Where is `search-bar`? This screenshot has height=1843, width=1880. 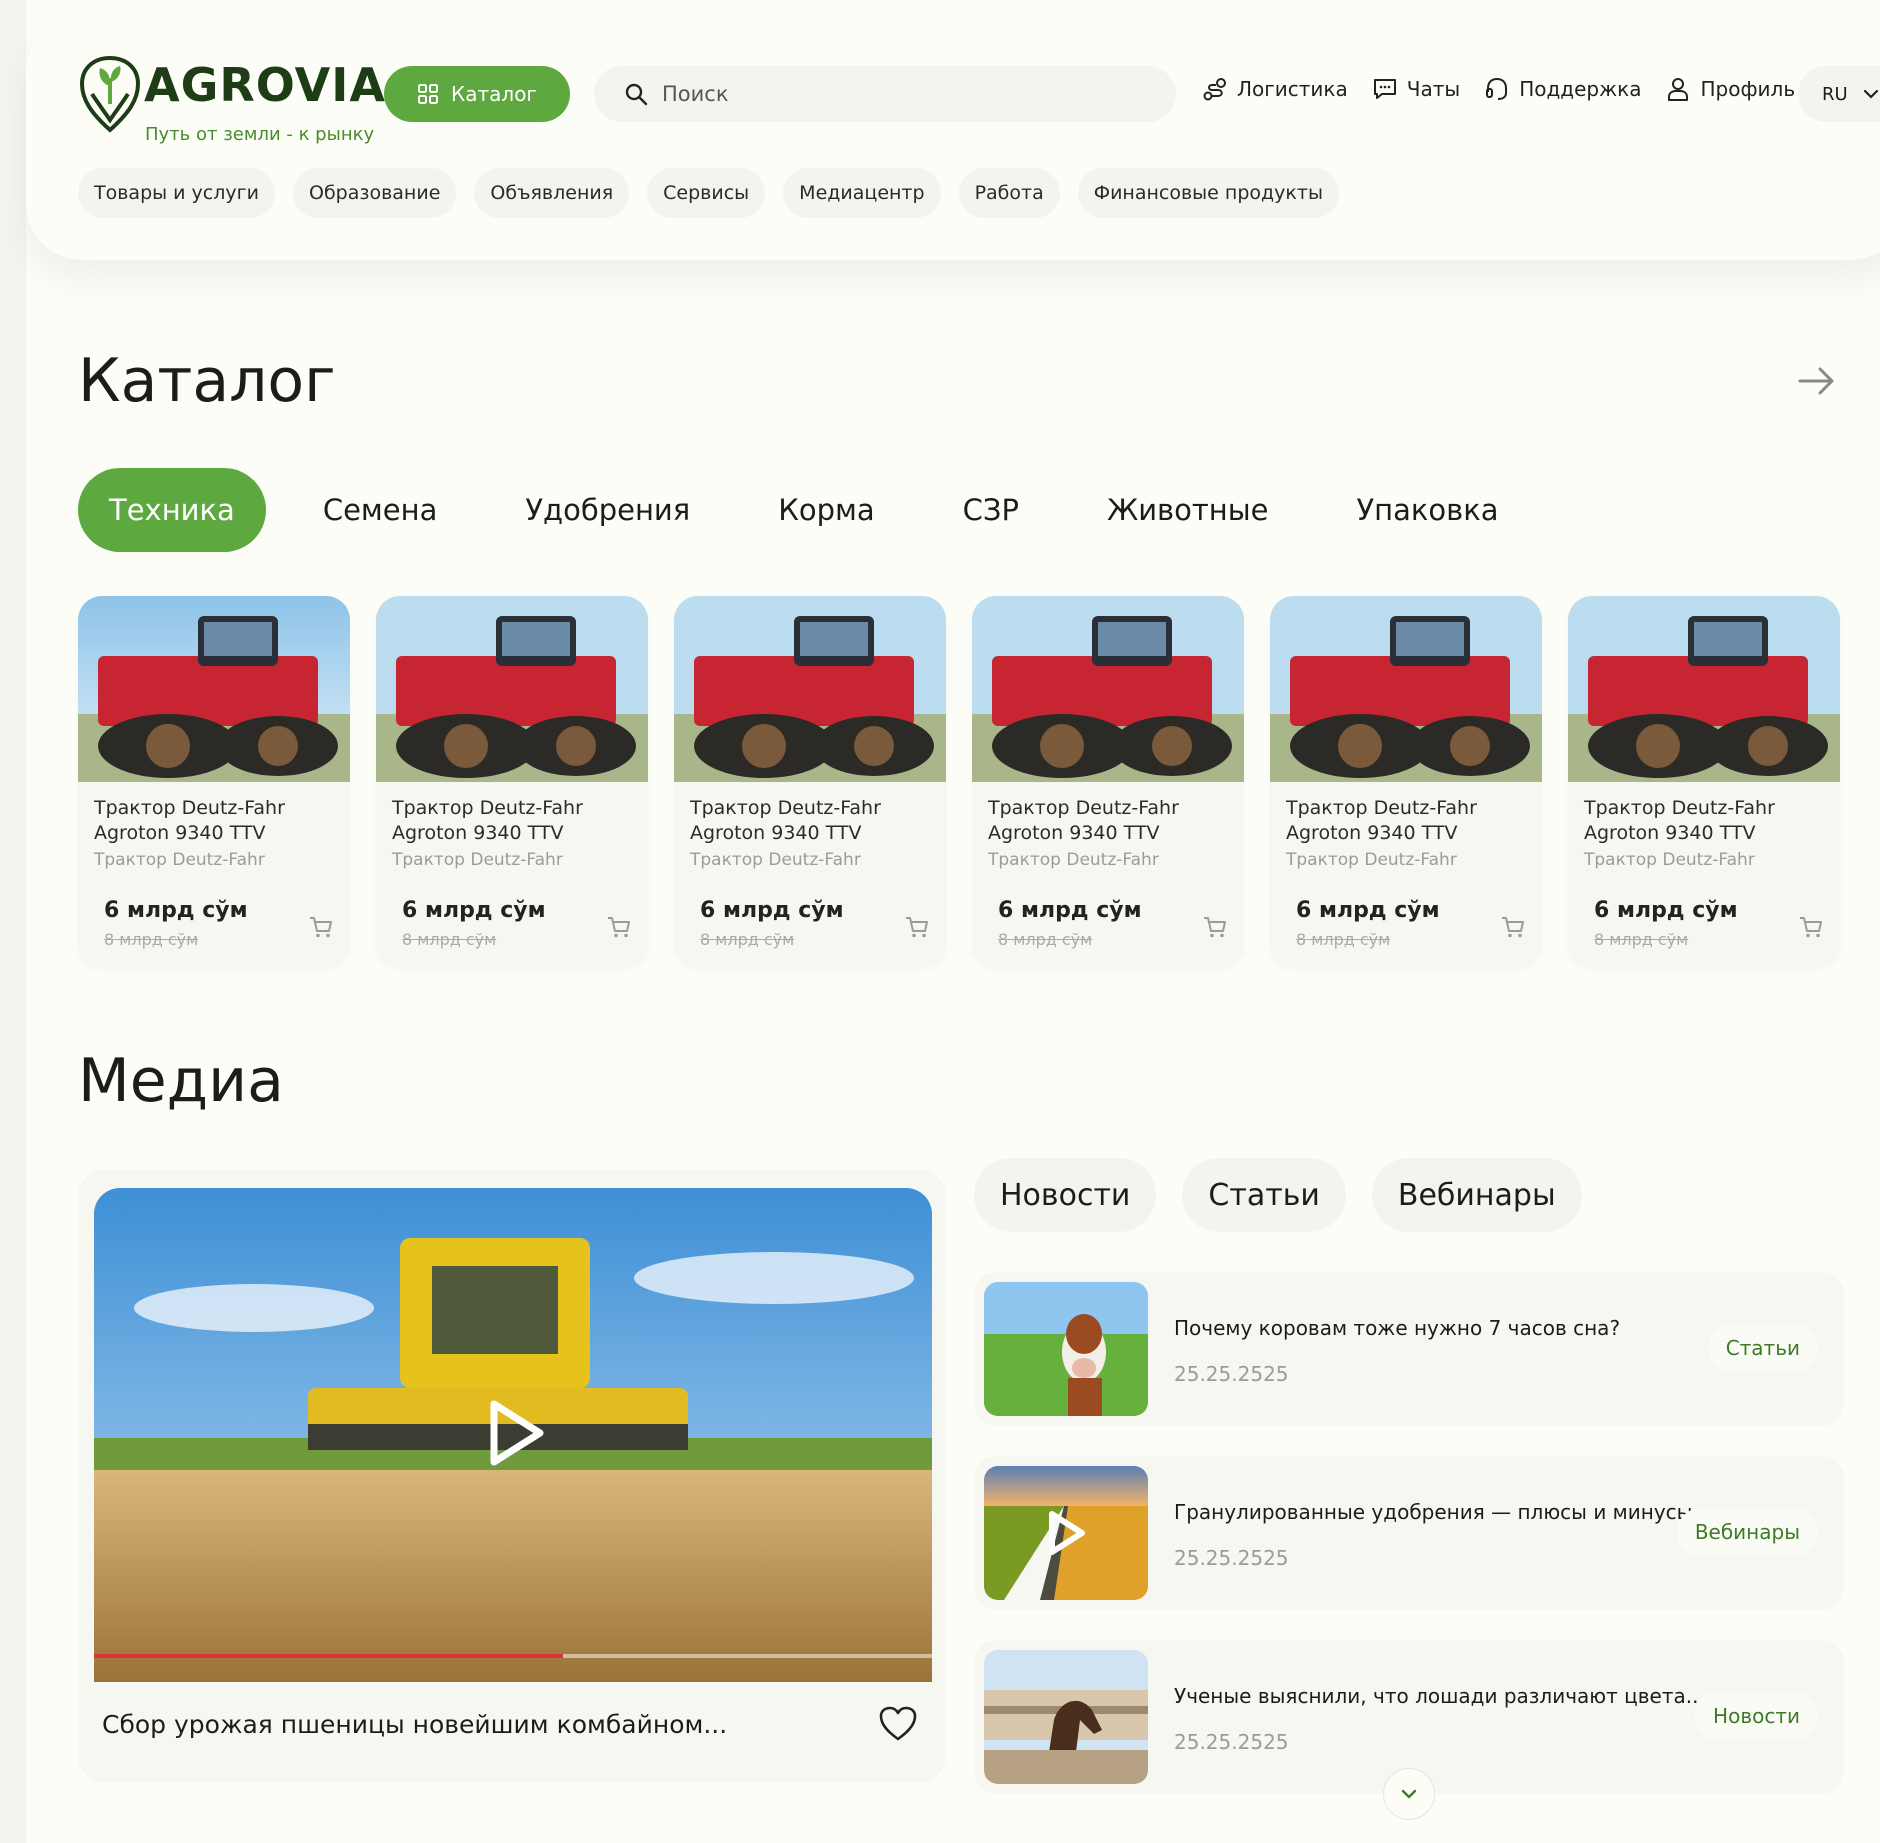
search-bar is located at coordinates (885, 94).